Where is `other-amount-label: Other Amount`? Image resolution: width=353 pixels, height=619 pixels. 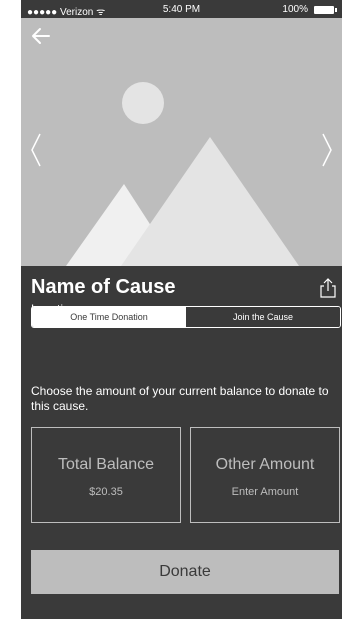 other-amount-label: Other Amount is located at coordinates (265, 464).